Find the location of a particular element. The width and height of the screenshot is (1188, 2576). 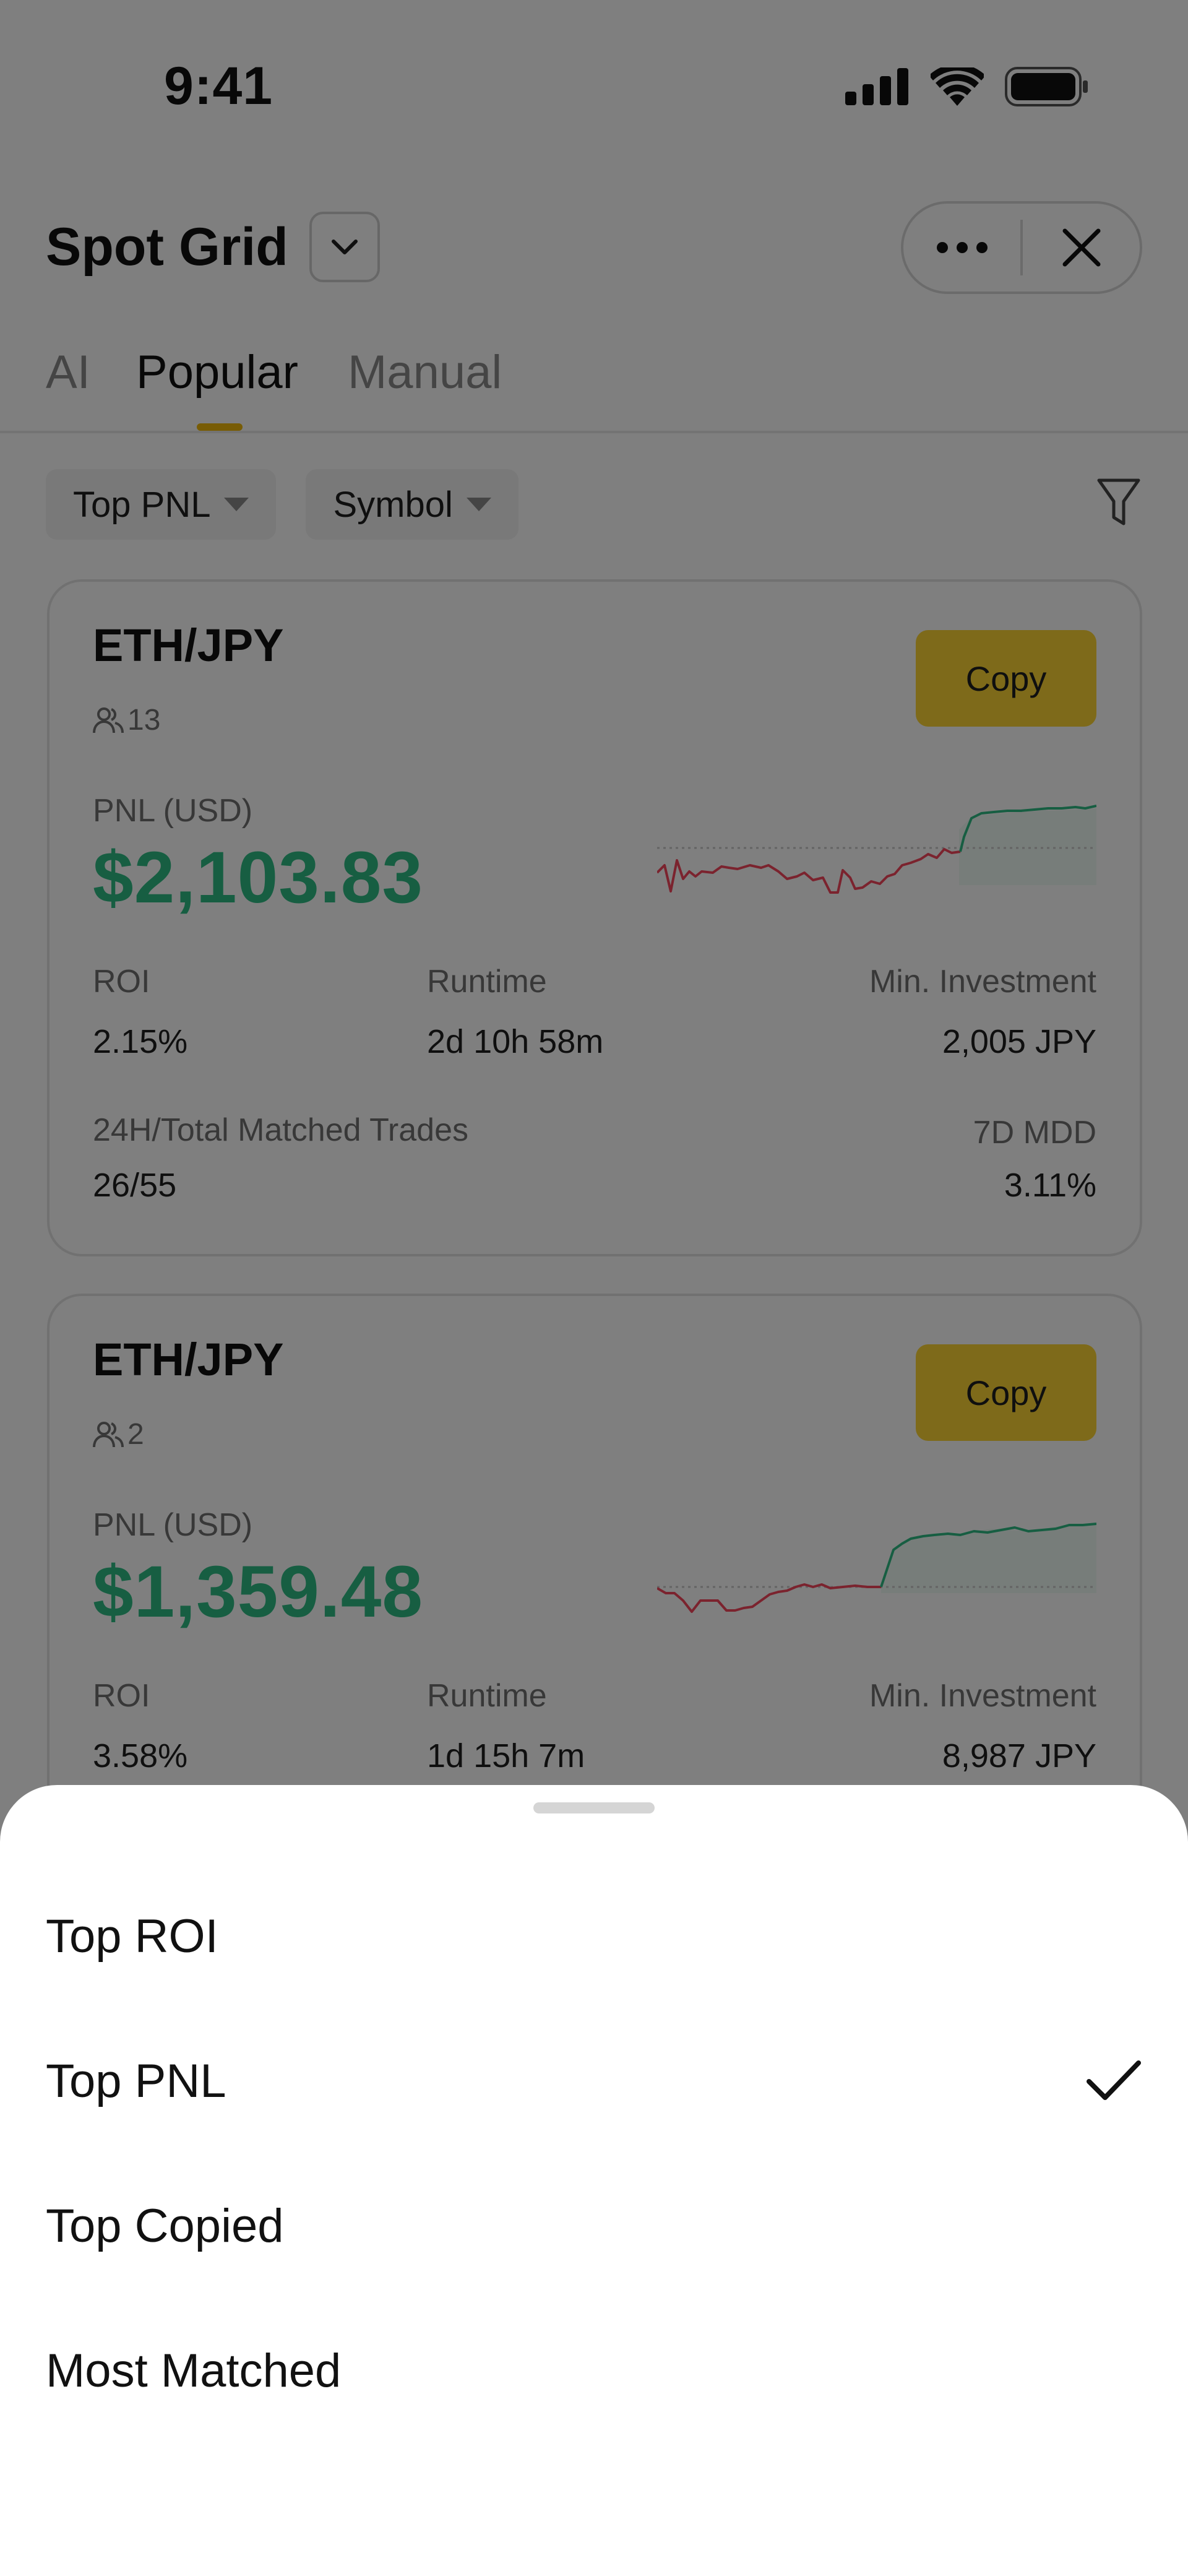

sort-option-top-roi: Top ROI is located at coordinates (594, 1936).